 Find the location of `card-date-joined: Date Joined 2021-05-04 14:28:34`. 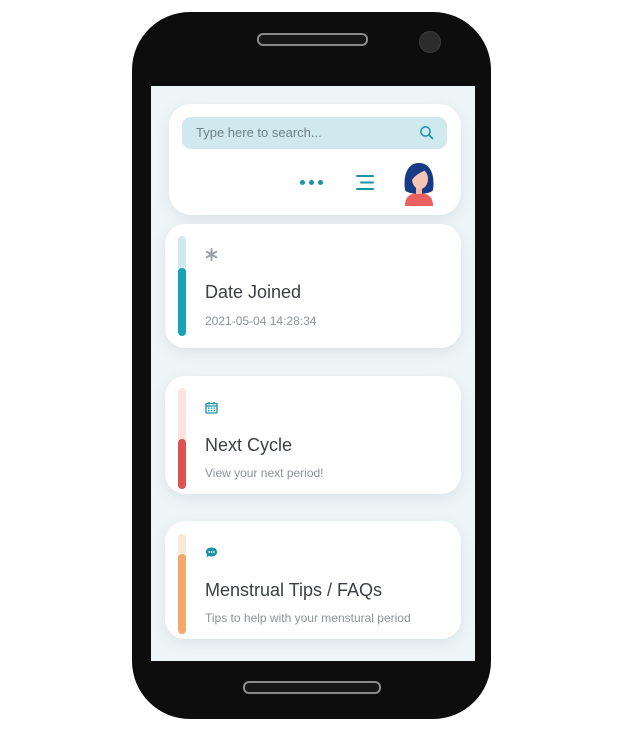

card-date-joined: Date Joined 2021-05-04 14:28:34 is located at coordinates (313, 286).